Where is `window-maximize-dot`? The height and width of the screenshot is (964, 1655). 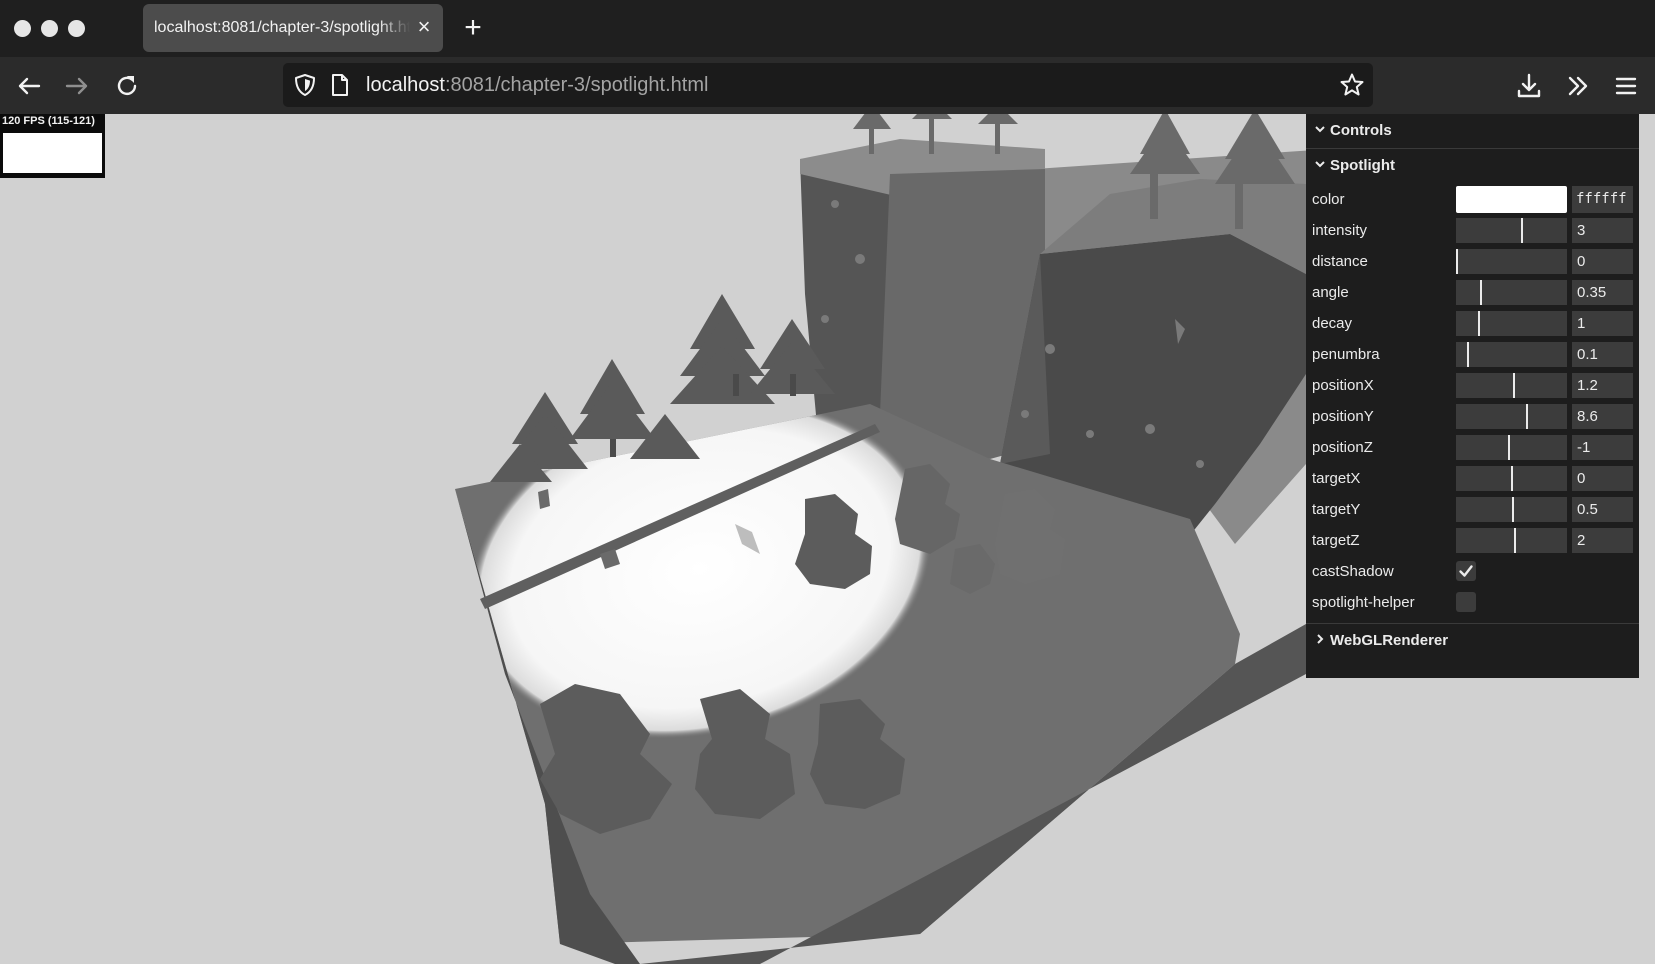
window-maximize-dot is located at coordinates (76, 28).